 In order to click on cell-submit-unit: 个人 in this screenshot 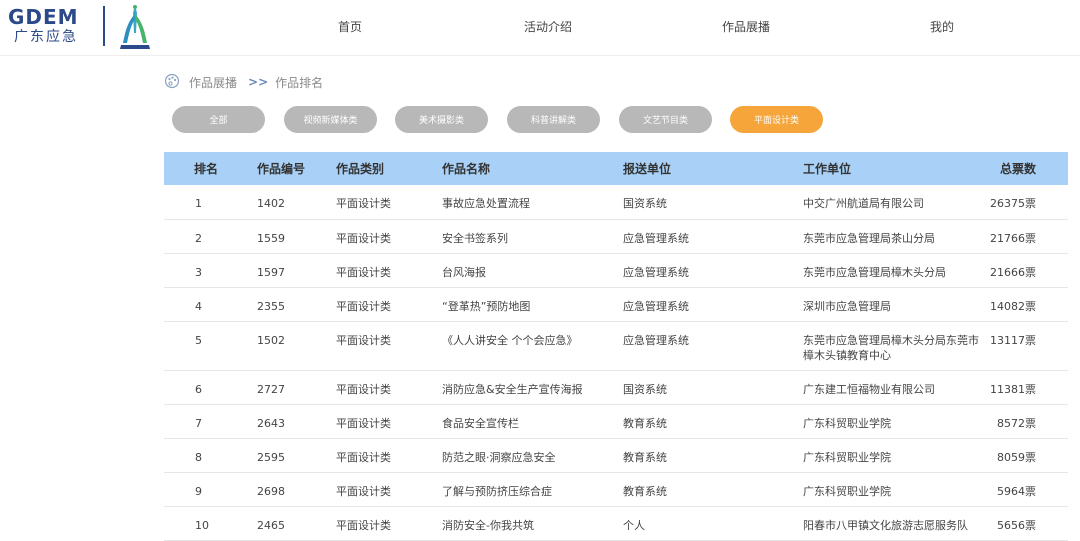, I will do `click(710, 523)`.